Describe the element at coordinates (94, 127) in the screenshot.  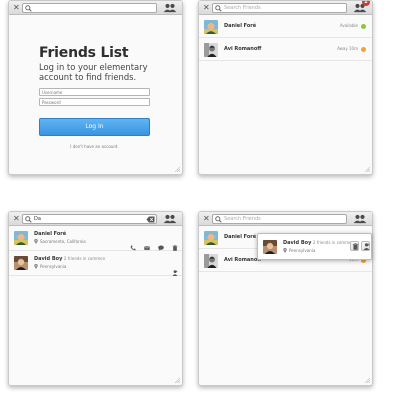
I see `login-button: Log In` at that location.